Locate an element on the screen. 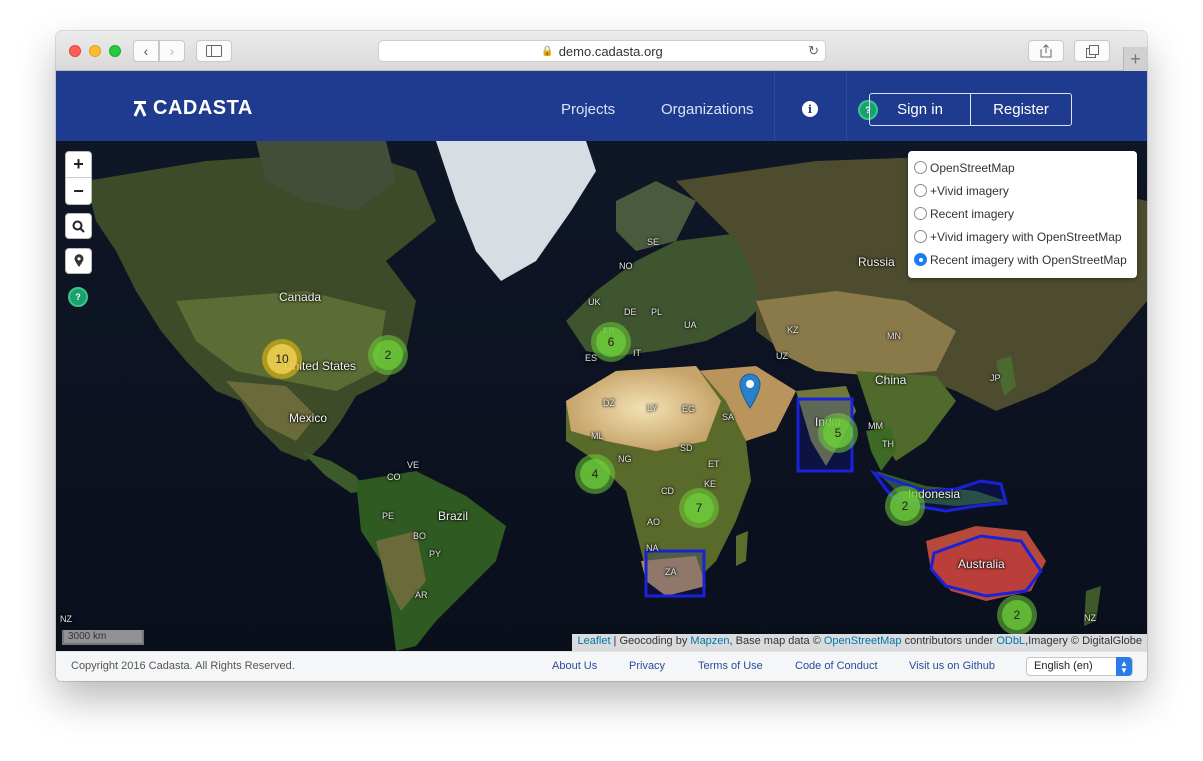  label-mm: MM is located at coordinates (875, 426).